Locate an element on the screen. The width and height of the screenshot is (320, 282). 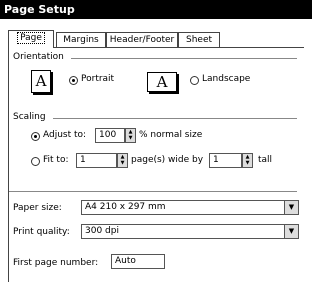
adjust-to-radio is located at coordinates (35, 136).